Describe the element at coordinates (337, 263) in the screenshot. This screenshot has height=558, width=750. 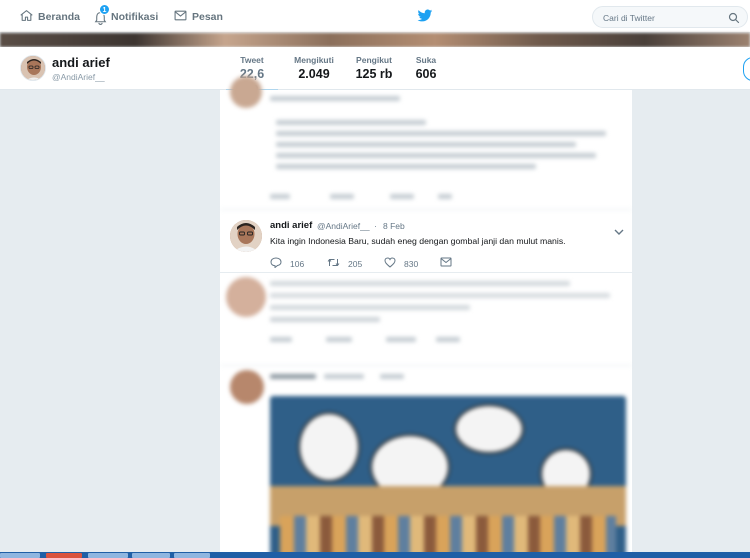
I see `retweet-icon` at that location.